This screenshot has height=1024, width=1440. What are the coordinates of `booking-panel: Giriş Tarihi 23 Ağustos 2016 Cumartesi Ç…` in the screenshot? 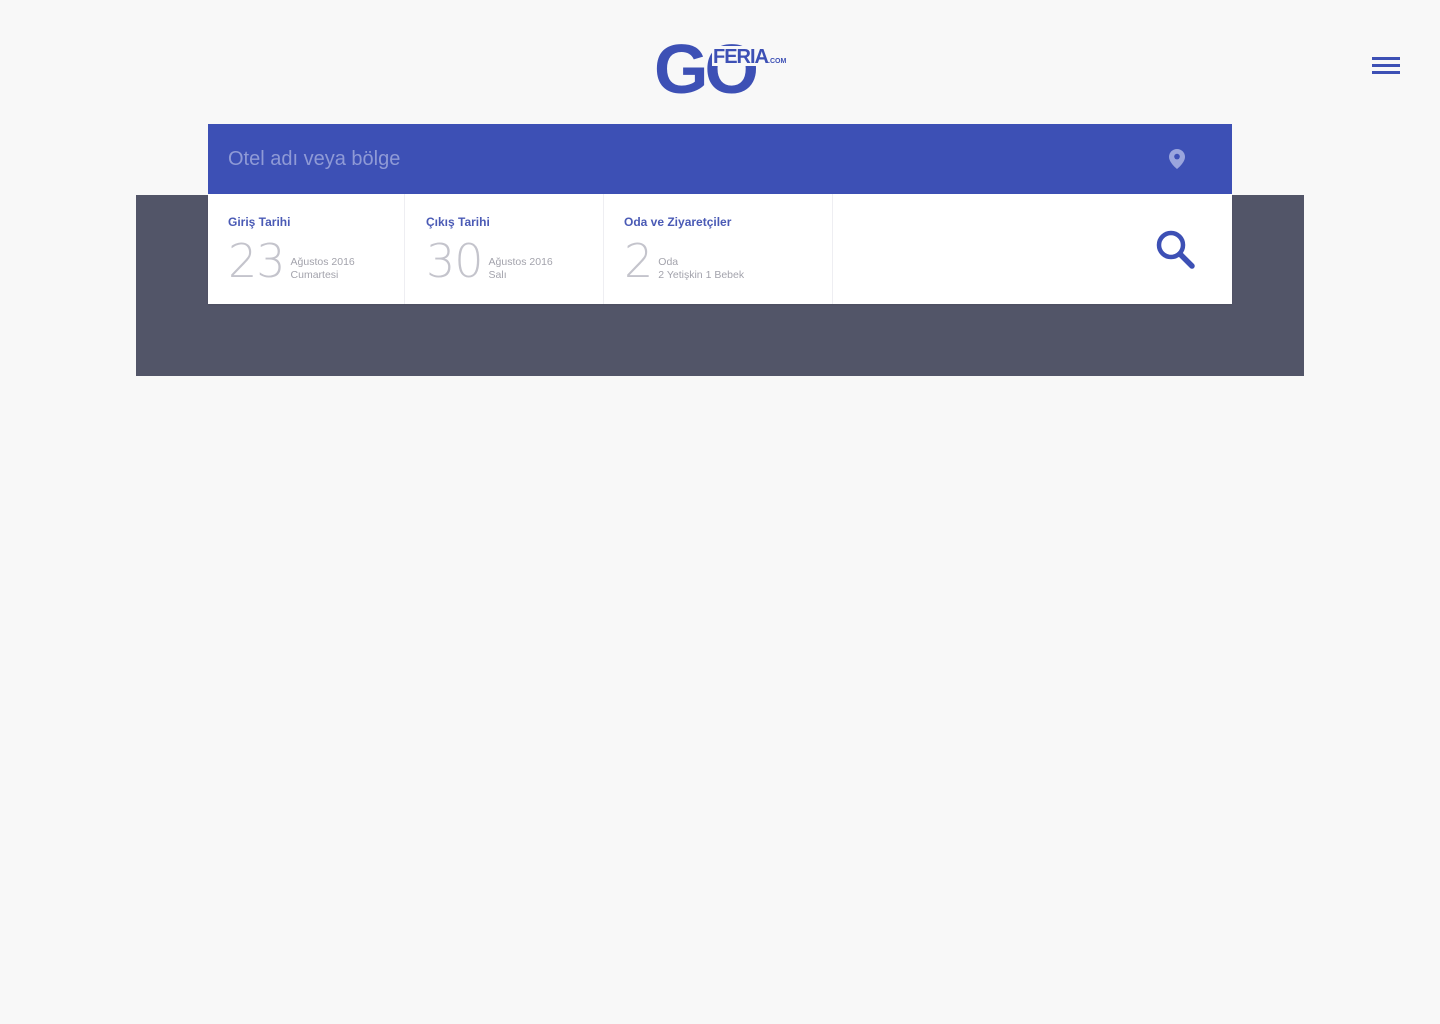 It's located at (720, 249).